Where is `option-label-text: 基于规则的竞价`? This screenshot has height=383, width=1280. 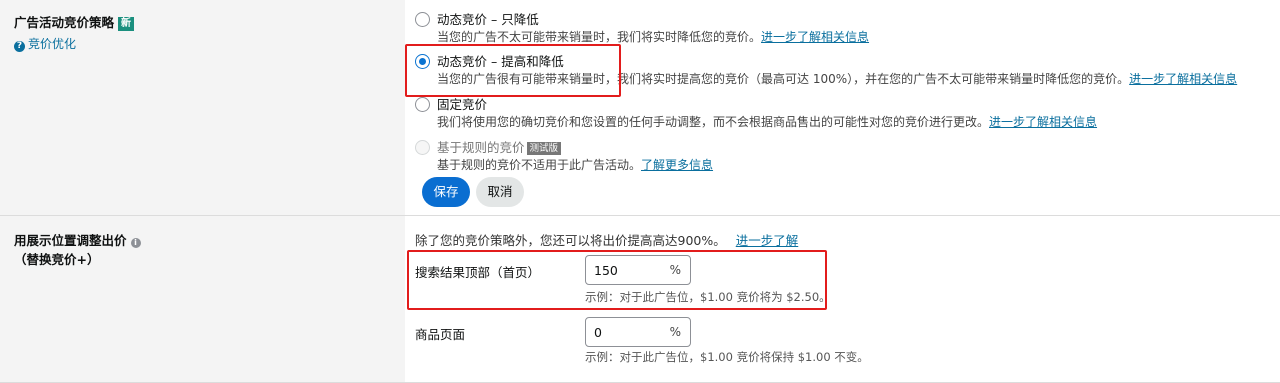 option-label-text: 基于规则的竞价 is located at coordinates (481, 147).